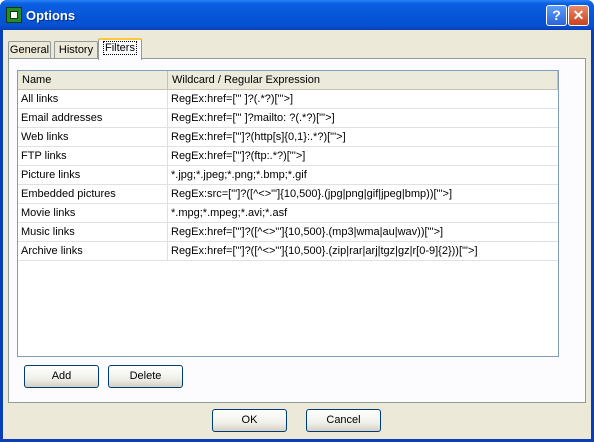  Describe the element at coordinates (93, 156) in the screenshot. I see `filter-name-cell: FTP links` at that location.